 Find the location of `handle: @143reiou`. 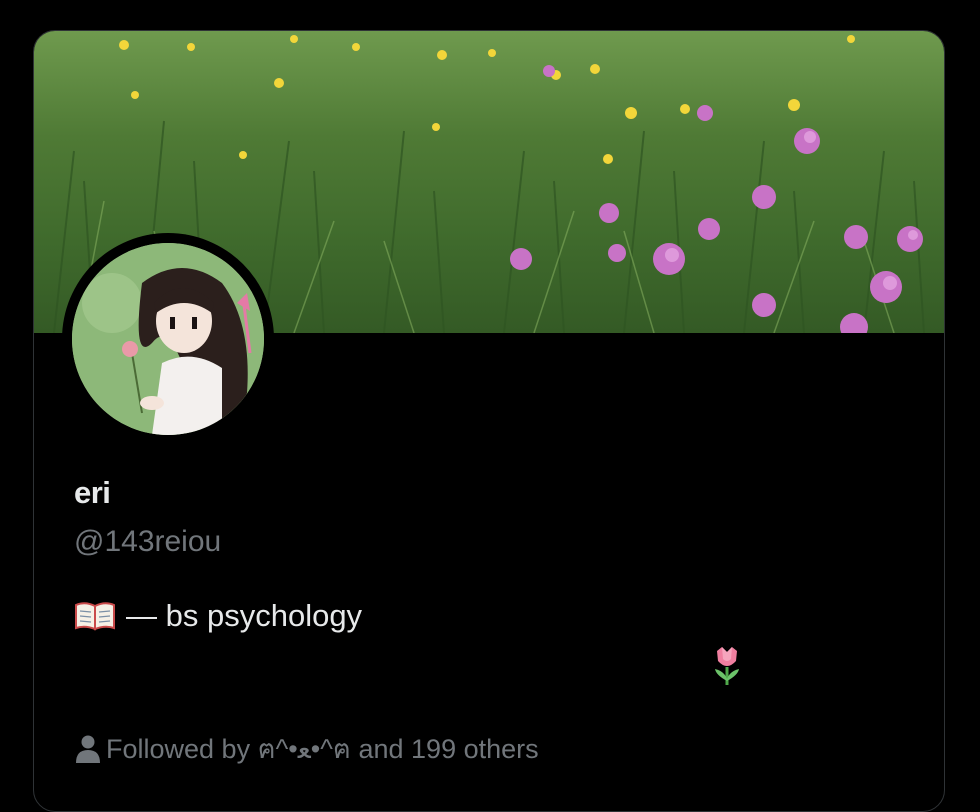

handle: @143reiou is located at coordinates (147, 542).